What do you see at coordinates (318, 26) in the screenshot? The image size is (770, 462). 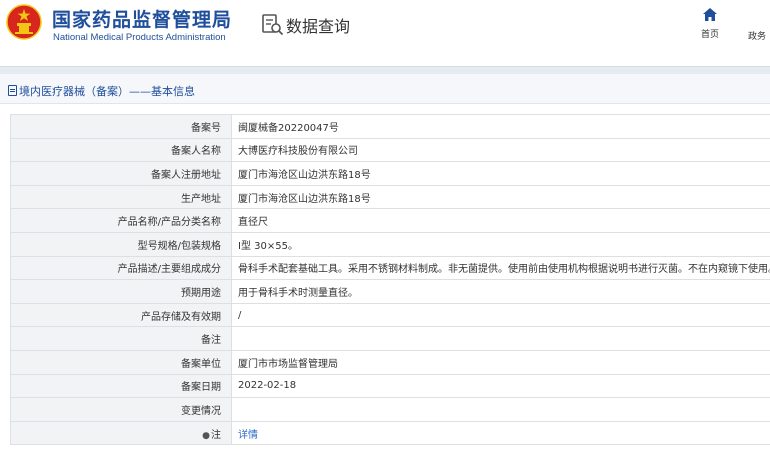 I see `section-title: 数据查询` at bounding box center [318, 26].